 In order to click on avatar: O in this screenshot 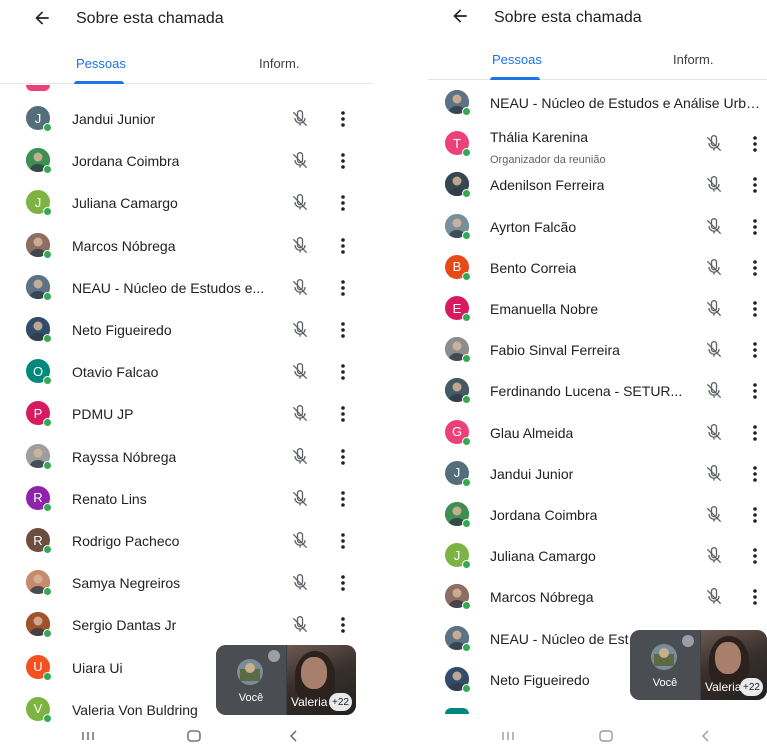, I will do `click(39, 372)`.